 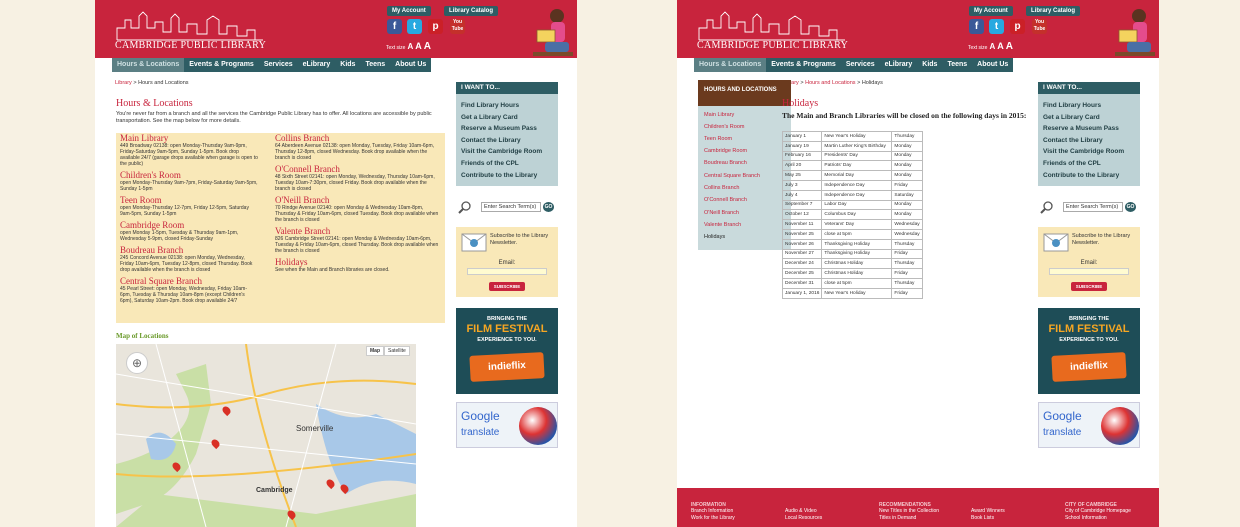 What do you see at coordinates (189, 281) in the screenshot?
I see `branch-name: Central Square Branch` at bounding box center [189, 281].